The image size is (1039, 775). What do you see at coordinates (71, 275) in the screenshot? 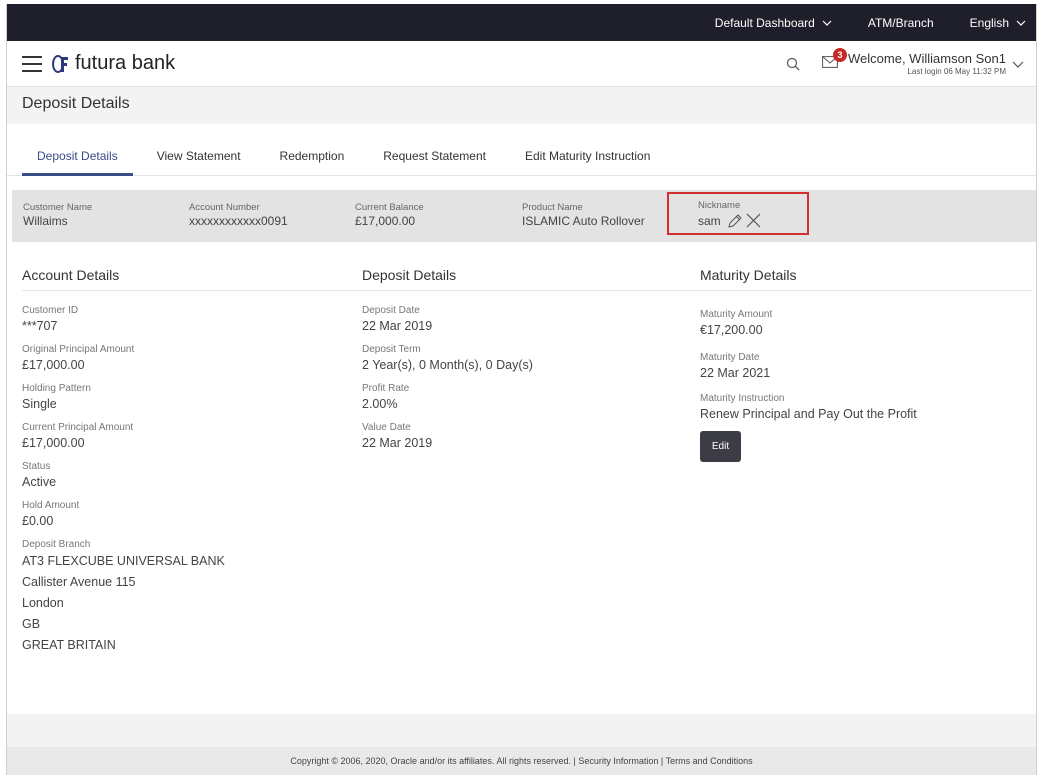
I see `account-details-heading: Account Details` at bounding box center [71, 275].